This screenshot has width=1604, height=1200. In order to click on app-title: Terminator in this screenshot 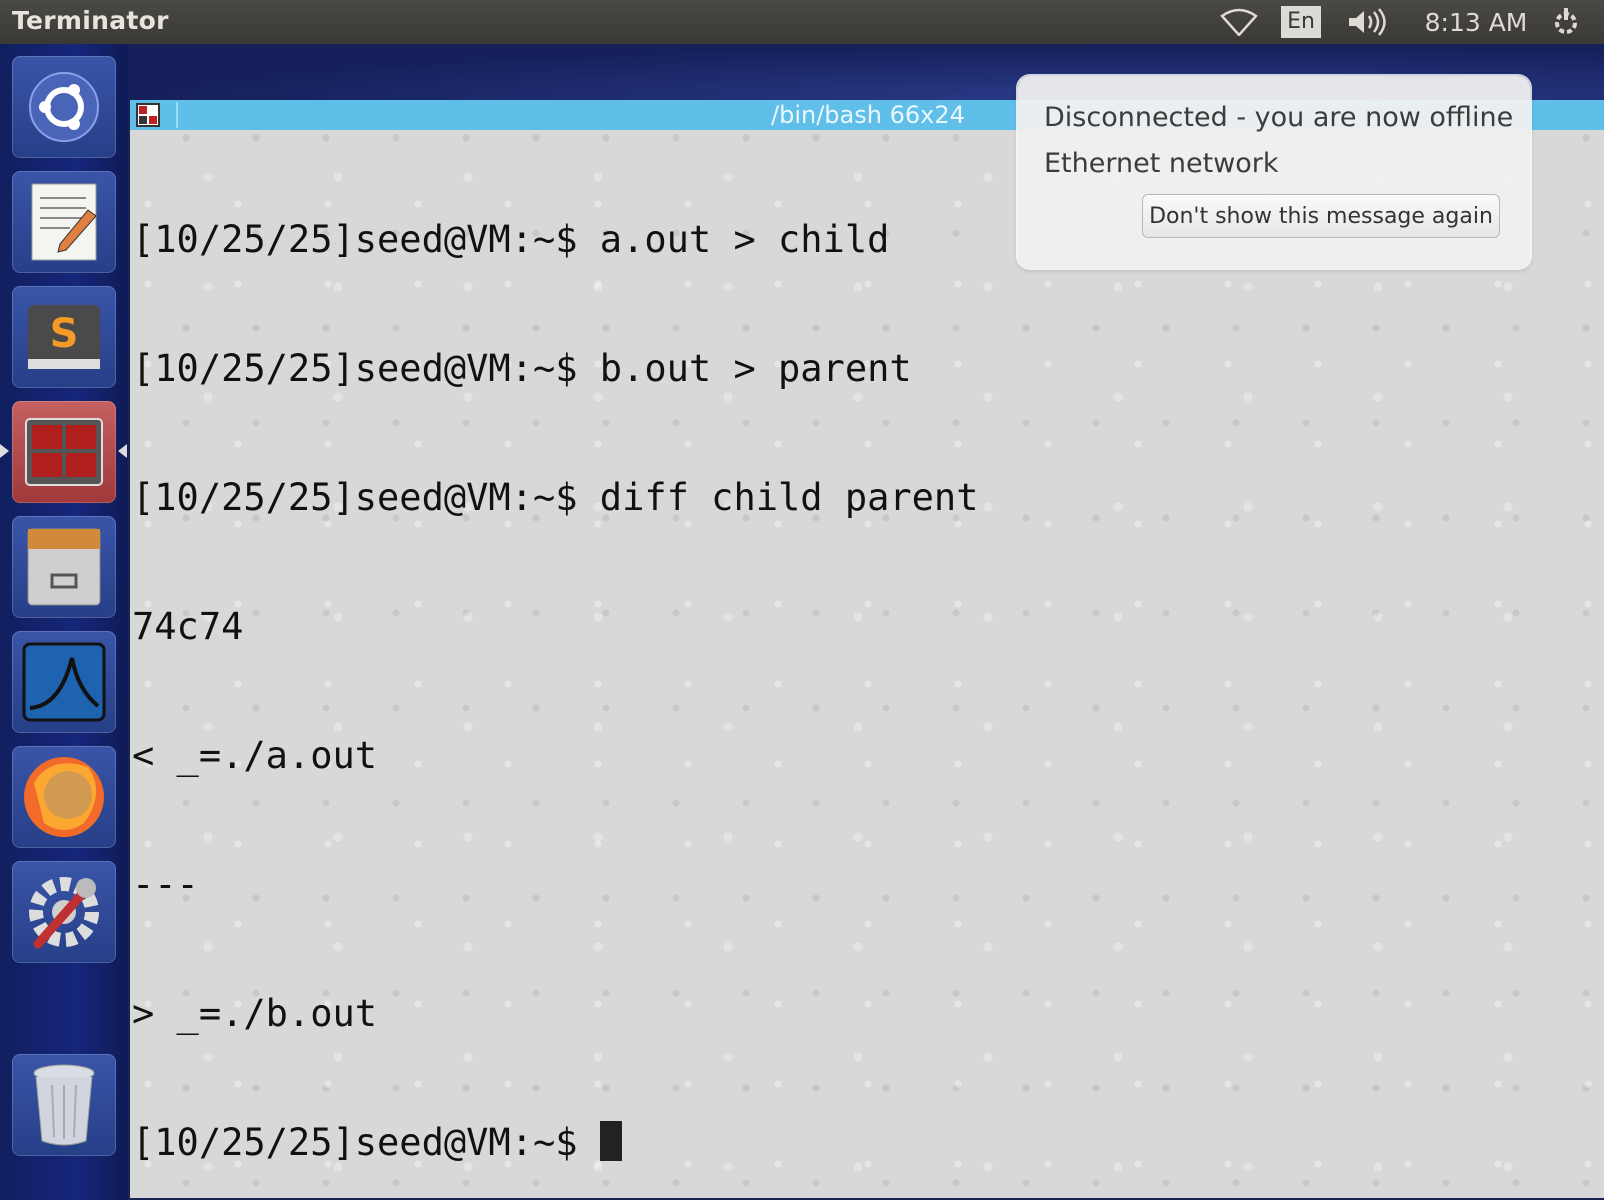, I will do `click(90, 20)`.